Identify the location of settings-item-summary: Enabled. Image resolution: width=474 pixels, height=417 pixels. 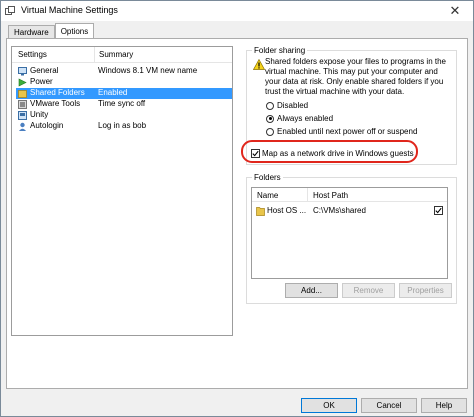
(113, 92).